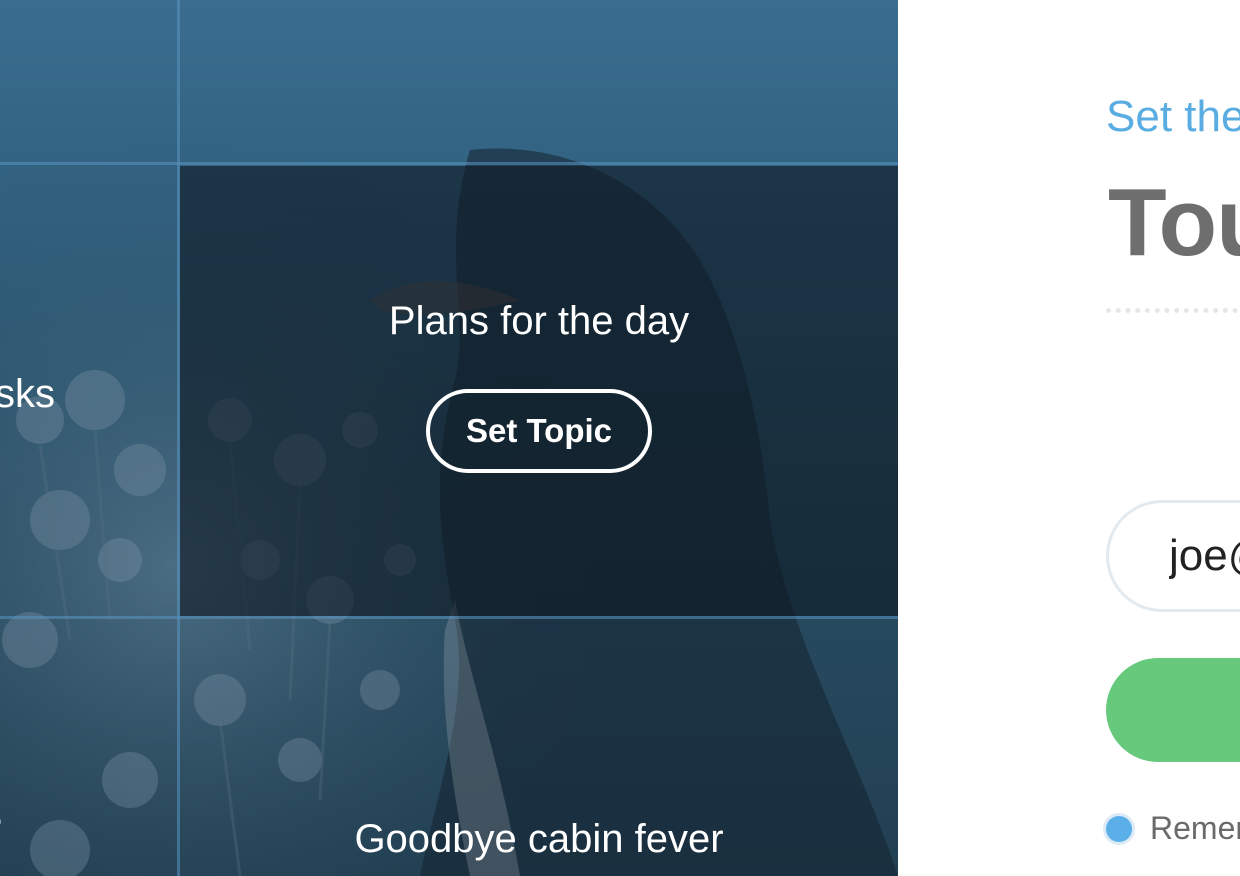 This screenshot has height=876, width=1240. I want to click on set-topic-button: Set Topic, so click(539, 431).